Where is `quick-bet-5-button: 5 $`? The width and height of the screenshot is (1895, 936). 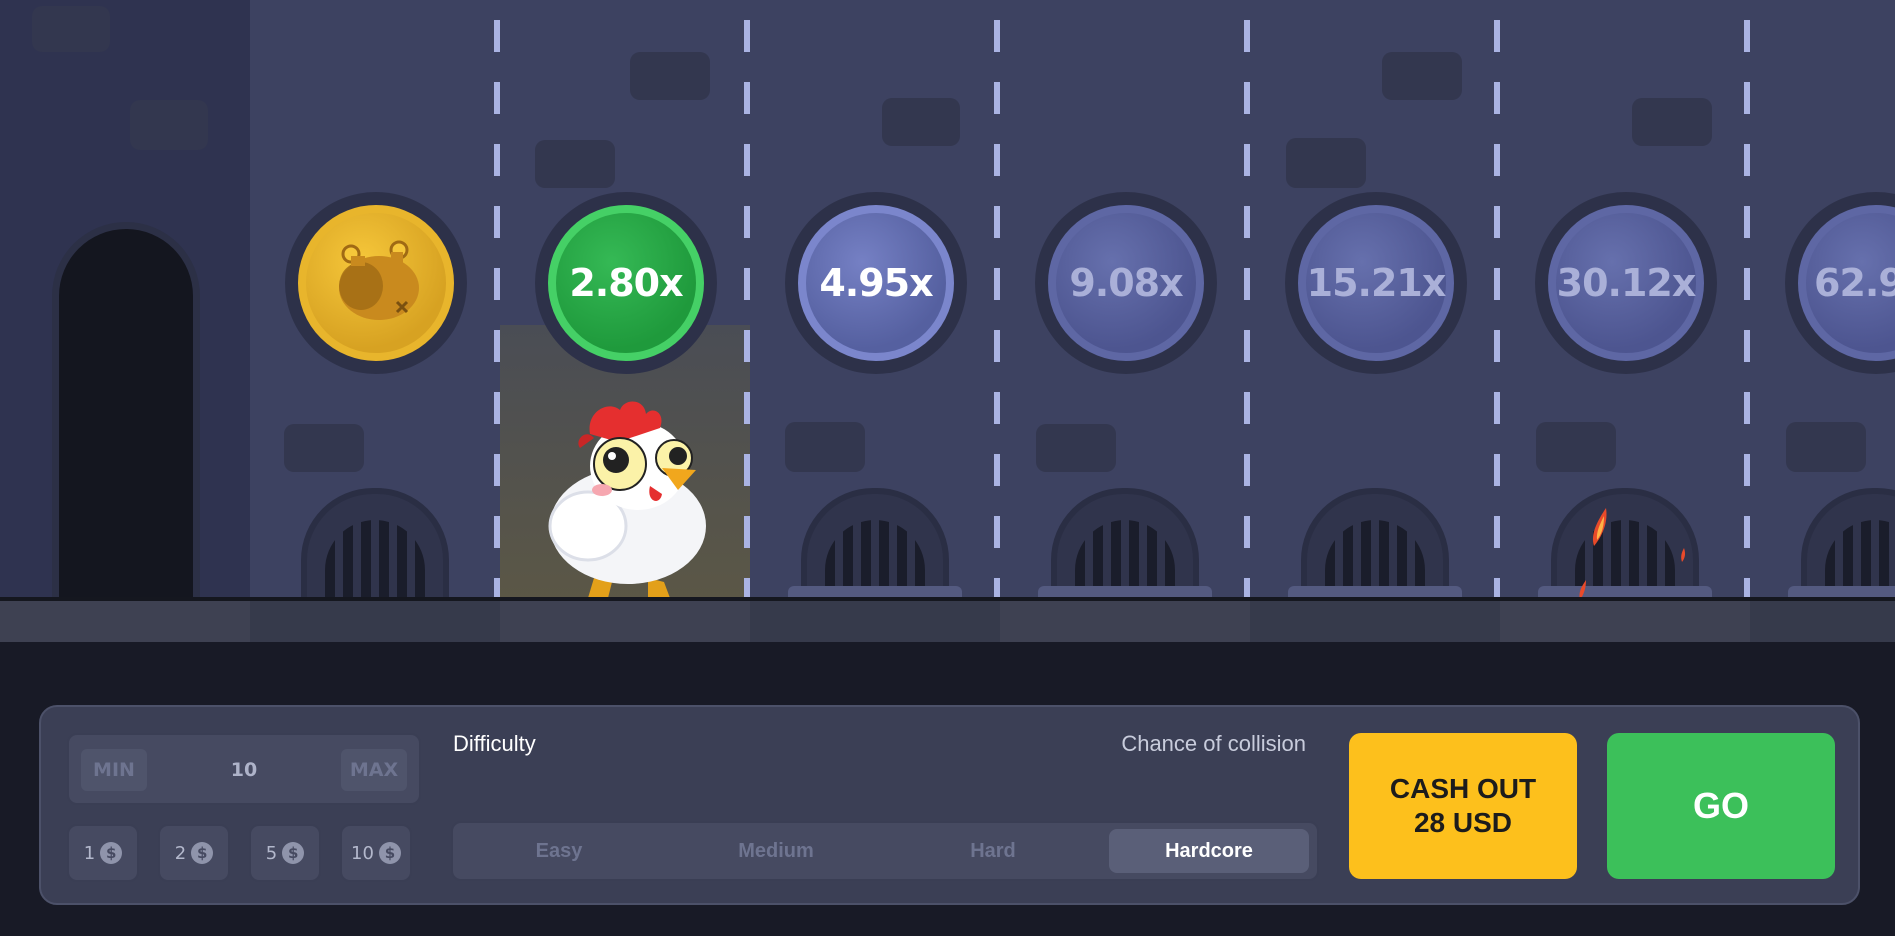
quick-bet-5-button: 5 $ is located at coordinates (285, 853).